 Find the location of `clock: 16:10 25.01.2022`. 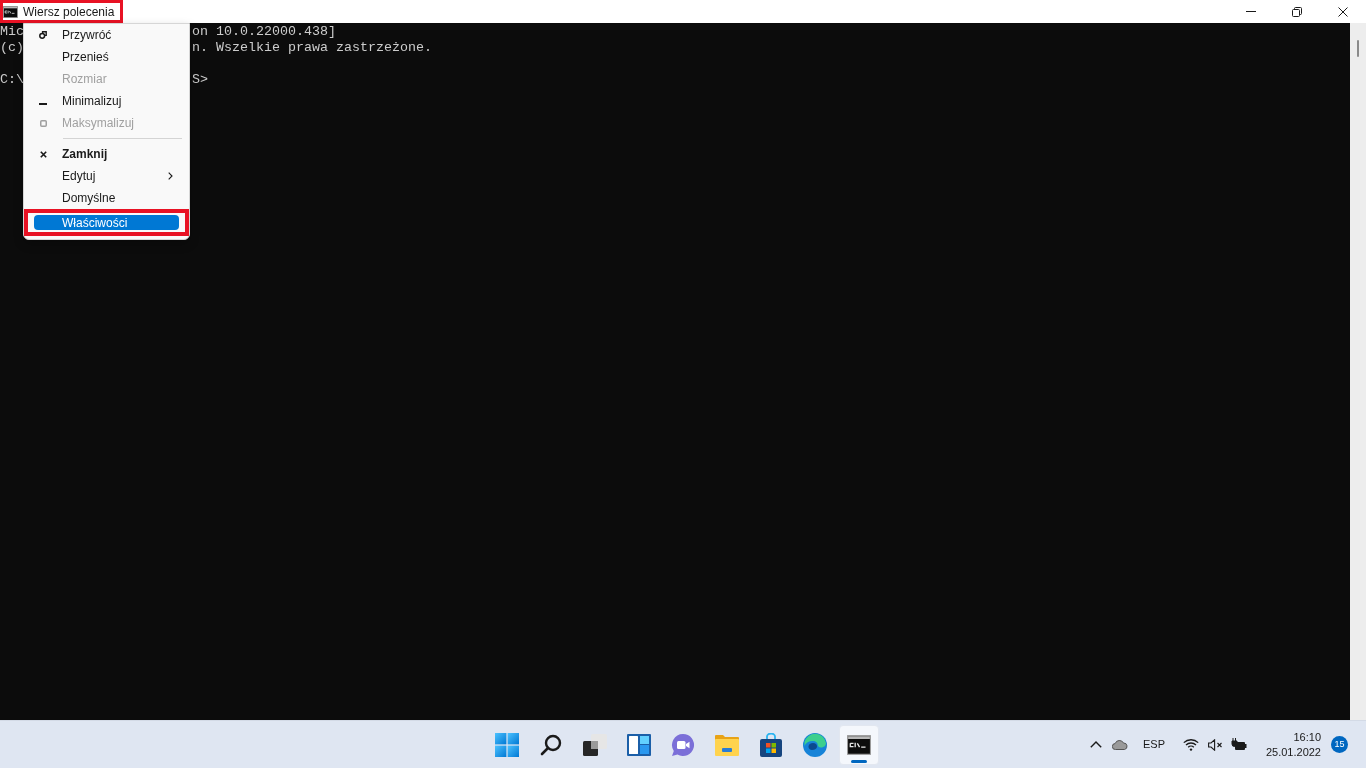

clock: 16:10 25.01.2022 is located at coordinates (1292, 744).